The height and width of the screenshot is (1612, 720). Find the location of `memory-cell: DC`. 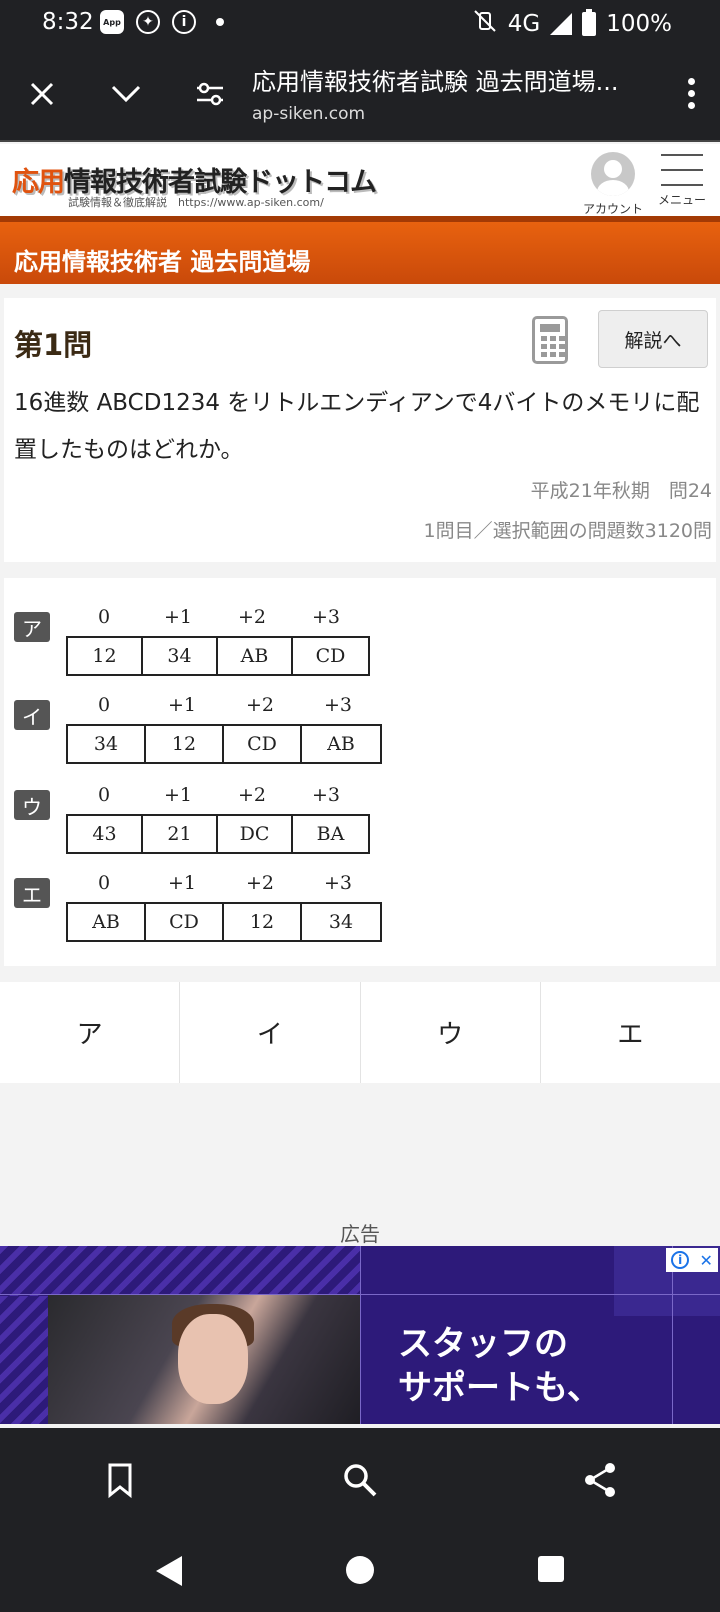

memory-cell: DC is located at coordinates (255, 834).